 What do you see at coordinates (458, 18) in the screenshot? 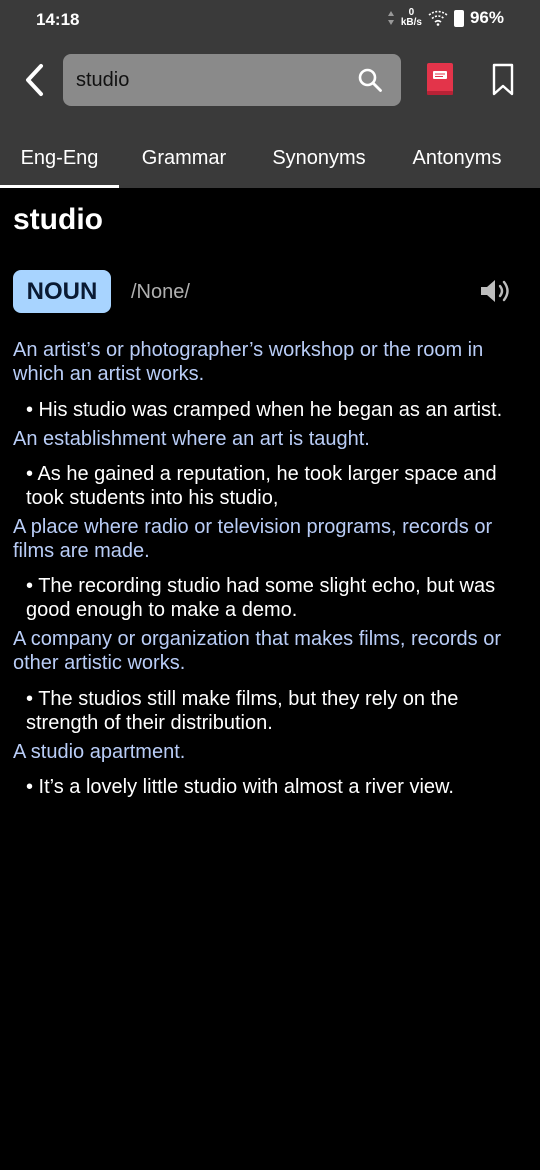
I see `battery-icon` at bounding box center [458, 18].